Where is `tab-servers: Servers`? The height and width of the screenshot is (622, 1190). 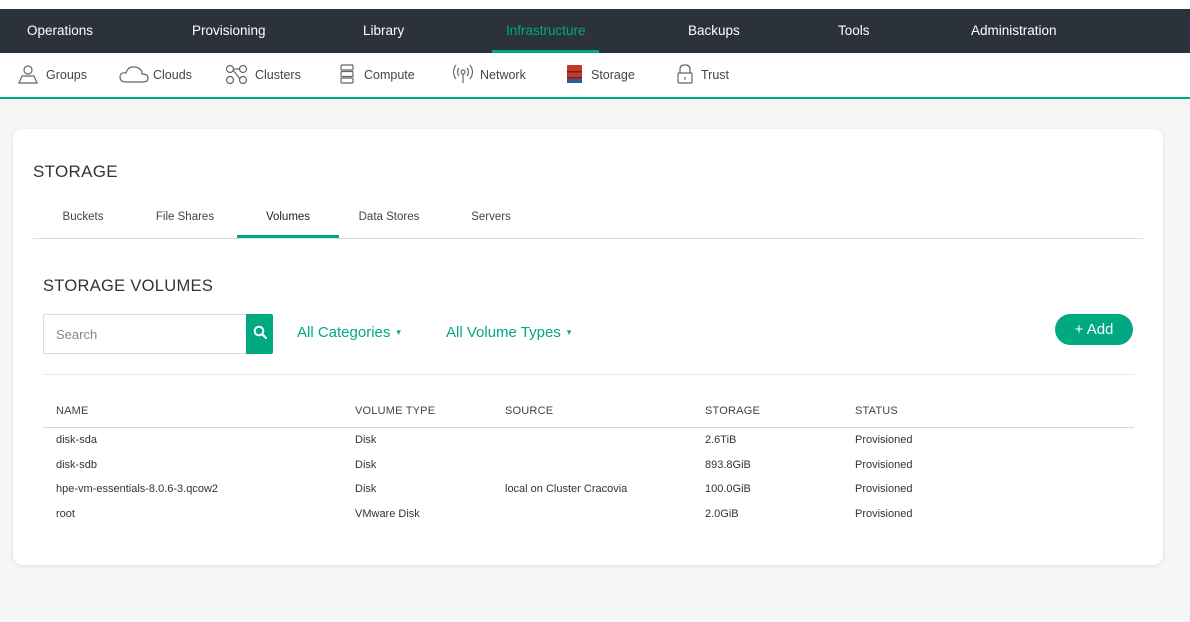
tab-servers: Servers is located at coordinates (491, 219).